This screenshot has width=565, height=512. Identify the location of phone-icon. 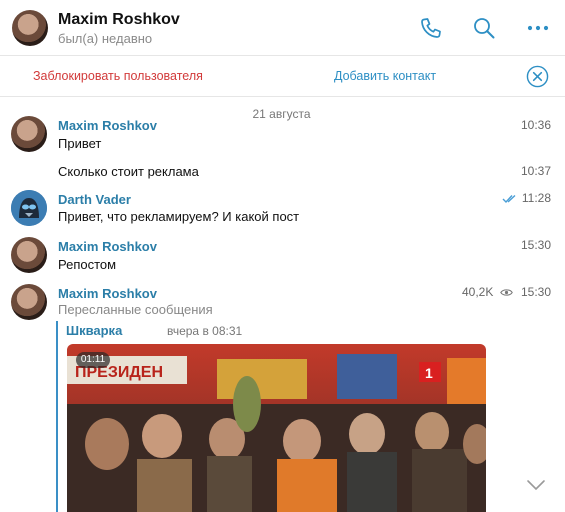
(431, 28).